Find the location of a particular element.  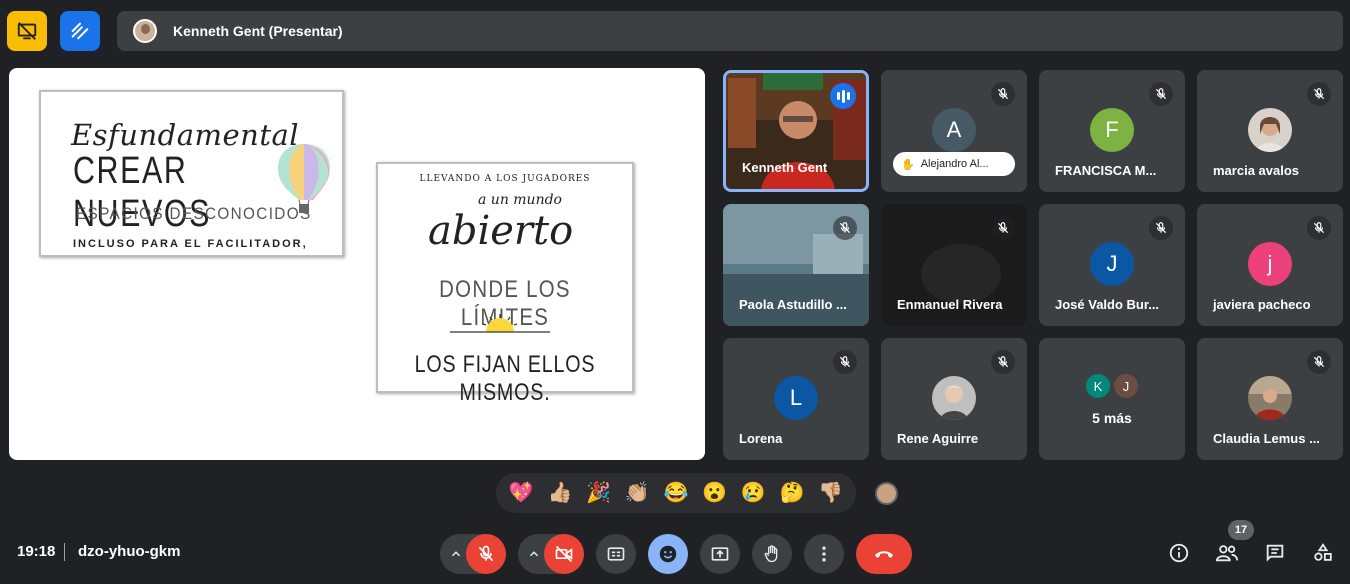

send-reaction-button is located at coordinates (668, 554).